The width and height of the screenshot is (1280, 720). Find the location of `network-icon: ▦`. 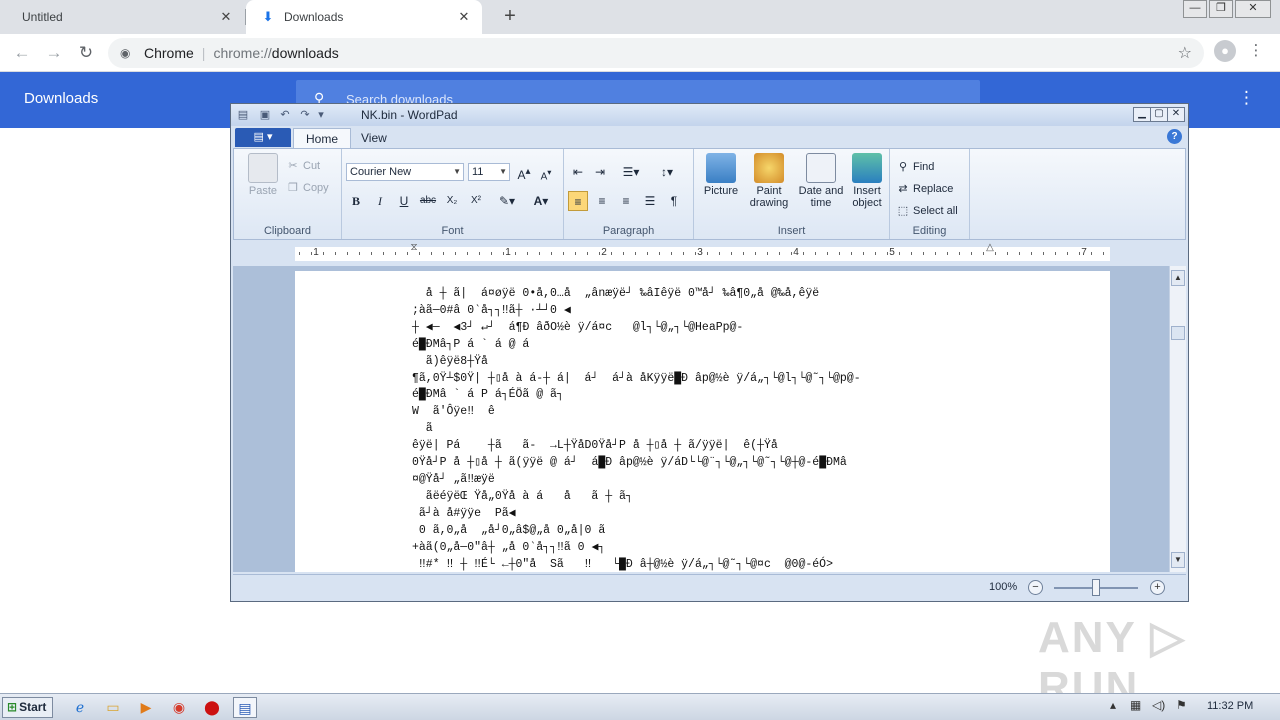

network-icon: ▦ is located at coordinates (1135, 705).